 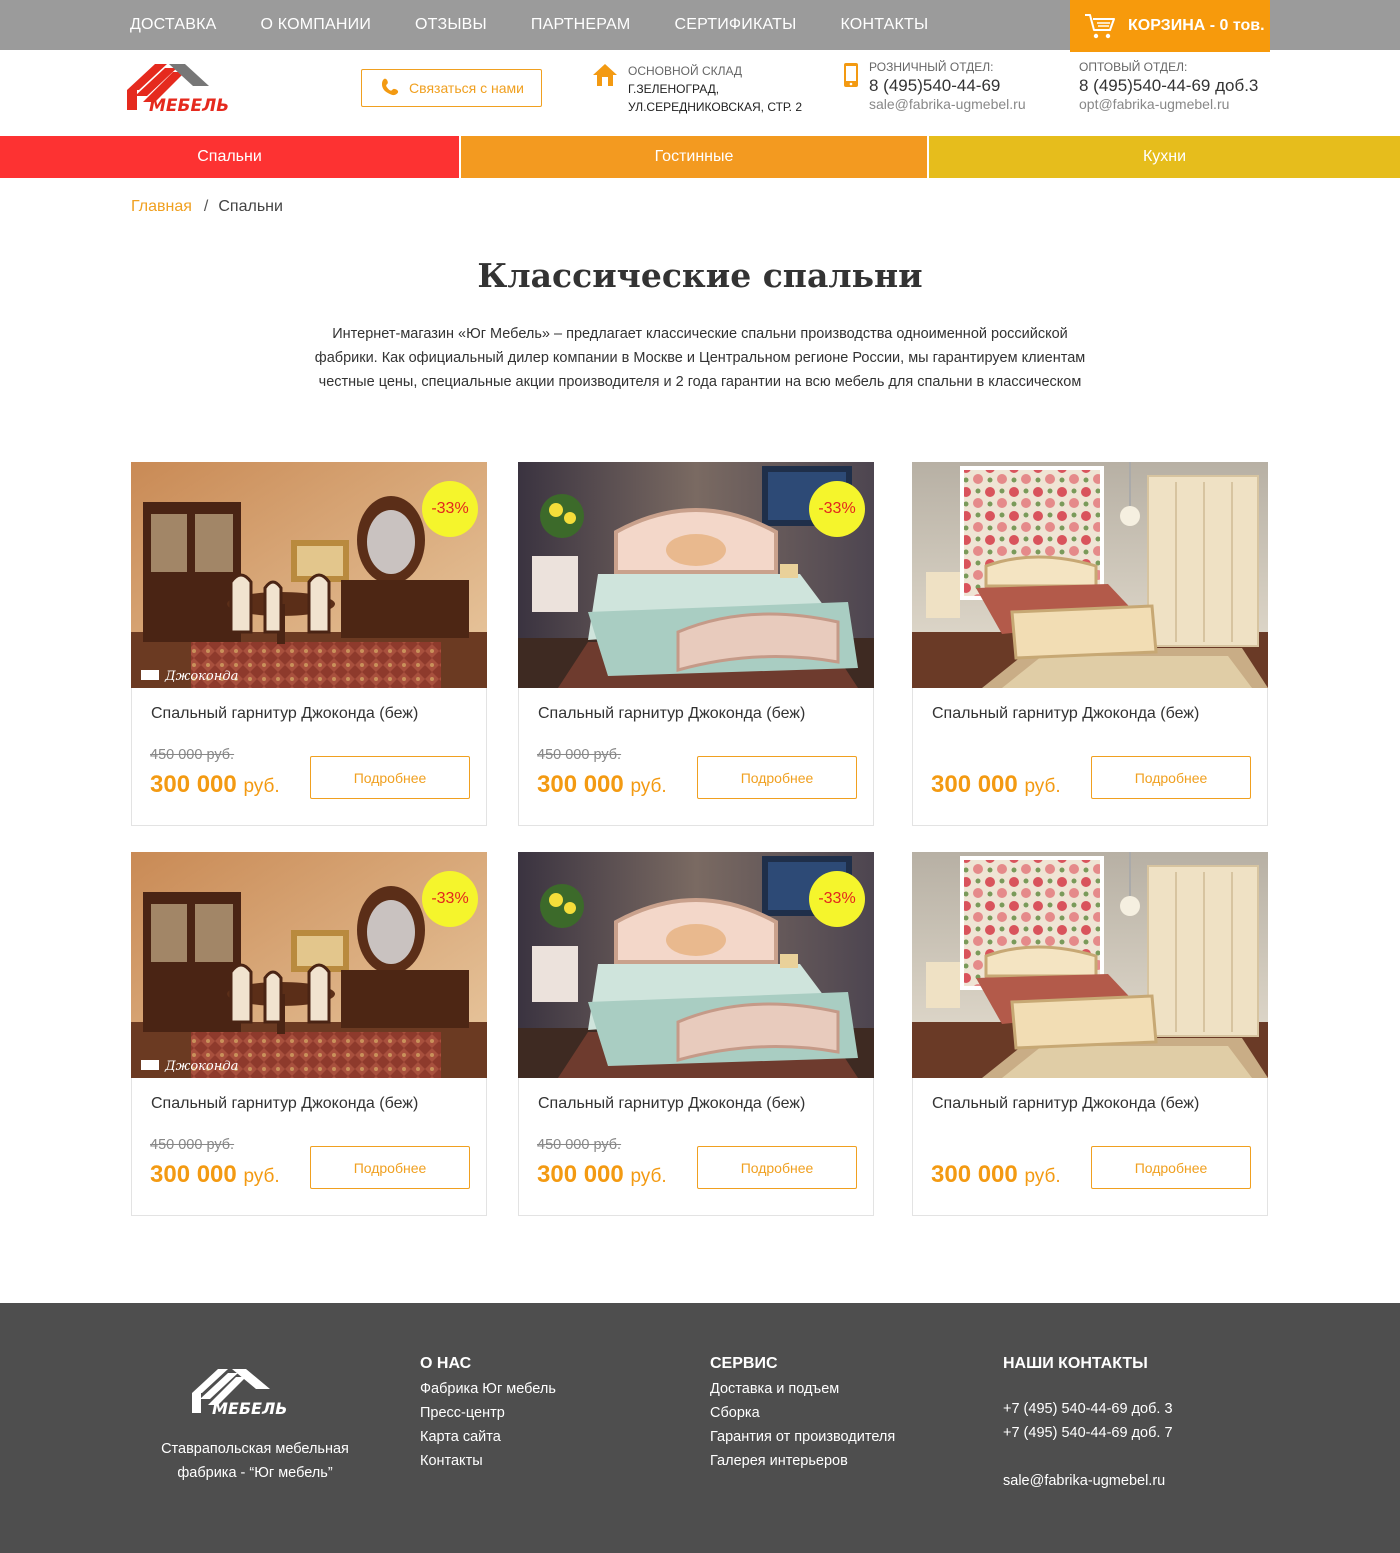 What do you see at coordinates (685, 71) in the screenshot?
I see `warehouse-label: ОСНОВНОЙ СКЛАД` at bounding box center [685, 71].